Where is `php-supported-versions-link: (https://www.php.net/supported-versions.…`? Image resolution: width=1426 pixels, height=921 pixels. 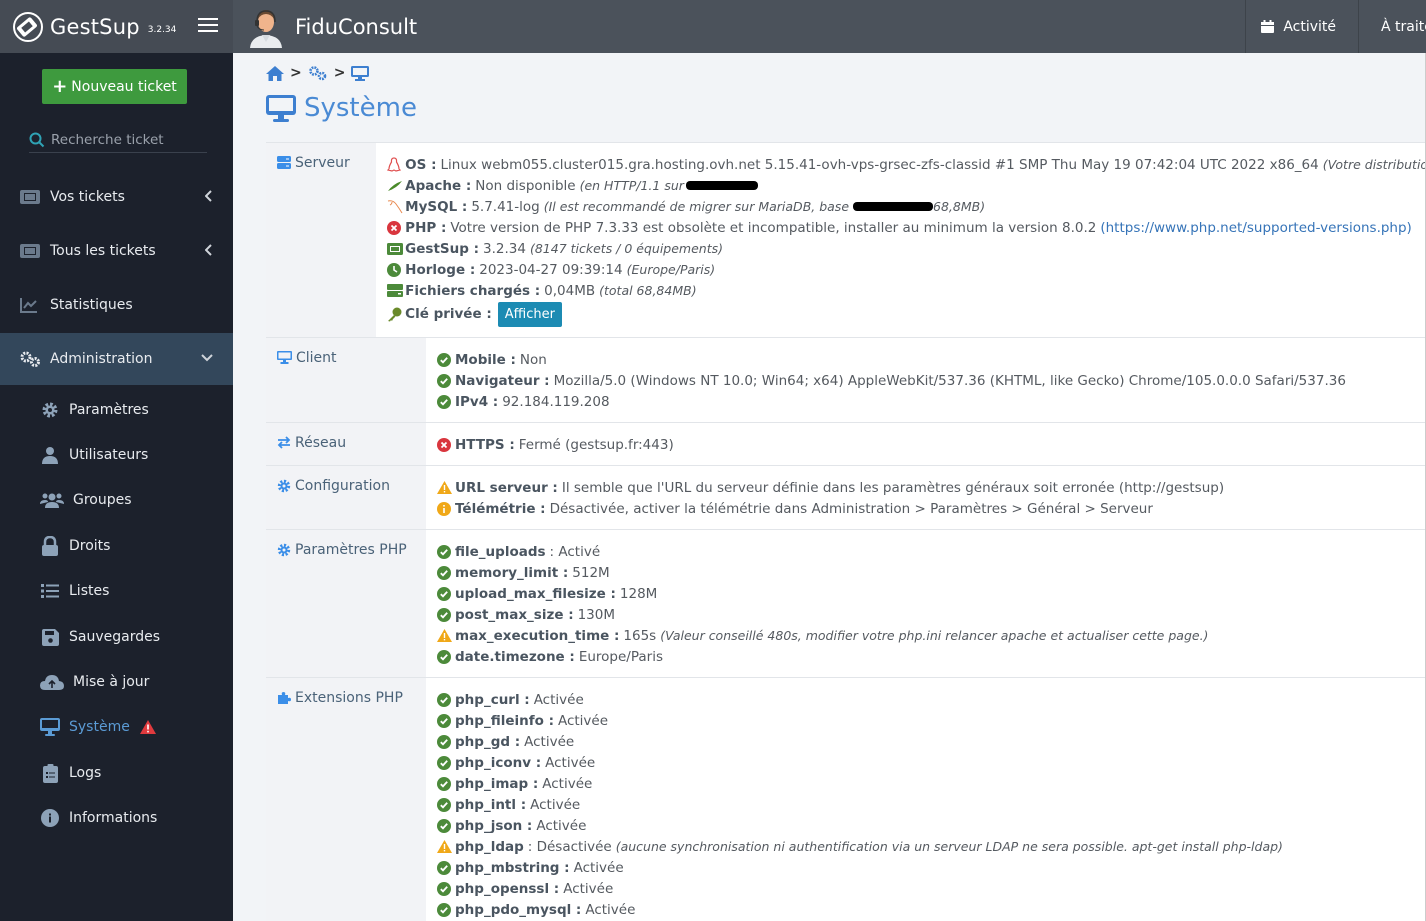 php-supported-versions-link: (https://www.php.net/supported-versions.… is located at coordinates (1255, 228).